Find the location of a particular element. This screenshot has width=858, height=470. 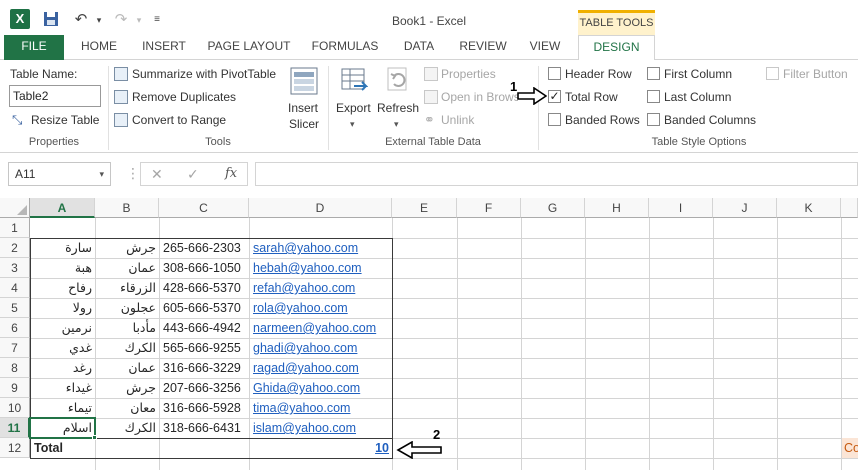

column-header-j: J is located at coordinates (745, 208).